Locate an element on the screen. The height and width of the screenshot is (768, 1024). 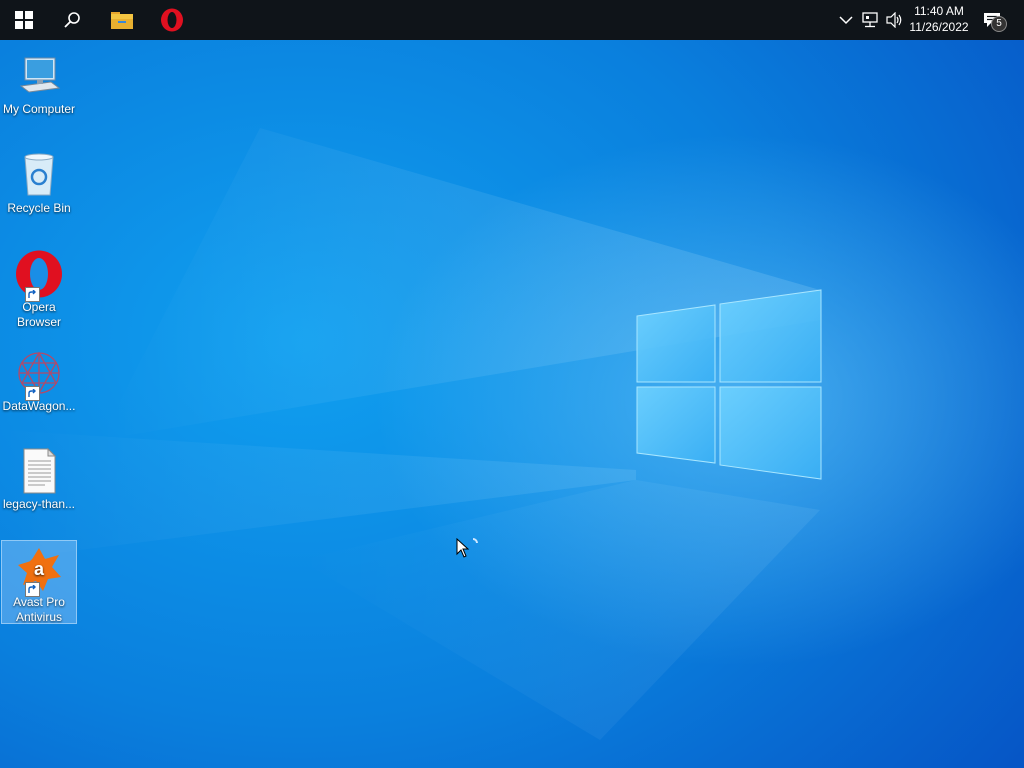
file-explorer-button is located at coordinates (122, 20).